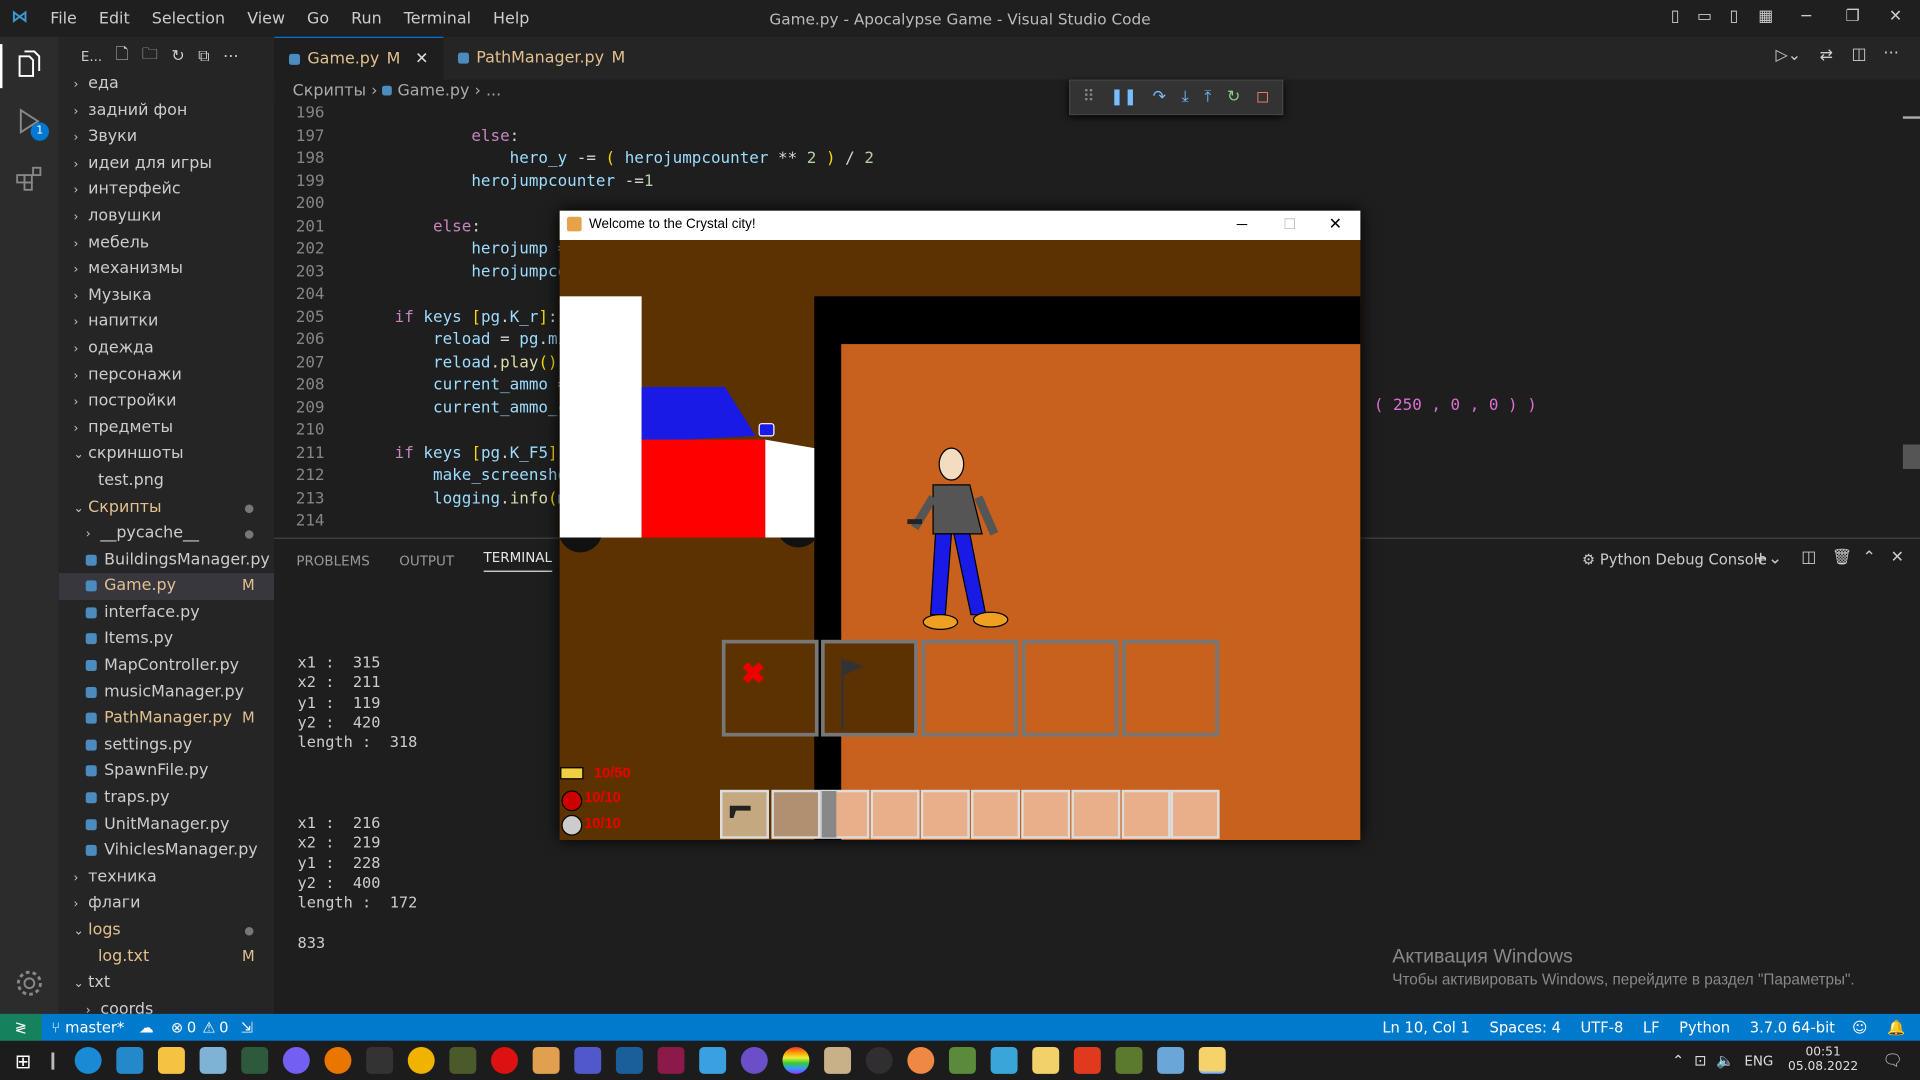 The width and height of the screenshot is (1920, 1080). What do you see at coordinates (1087, 1060) in the screenshot?
I see `office-icon` at bounding box center [1087, 1060].